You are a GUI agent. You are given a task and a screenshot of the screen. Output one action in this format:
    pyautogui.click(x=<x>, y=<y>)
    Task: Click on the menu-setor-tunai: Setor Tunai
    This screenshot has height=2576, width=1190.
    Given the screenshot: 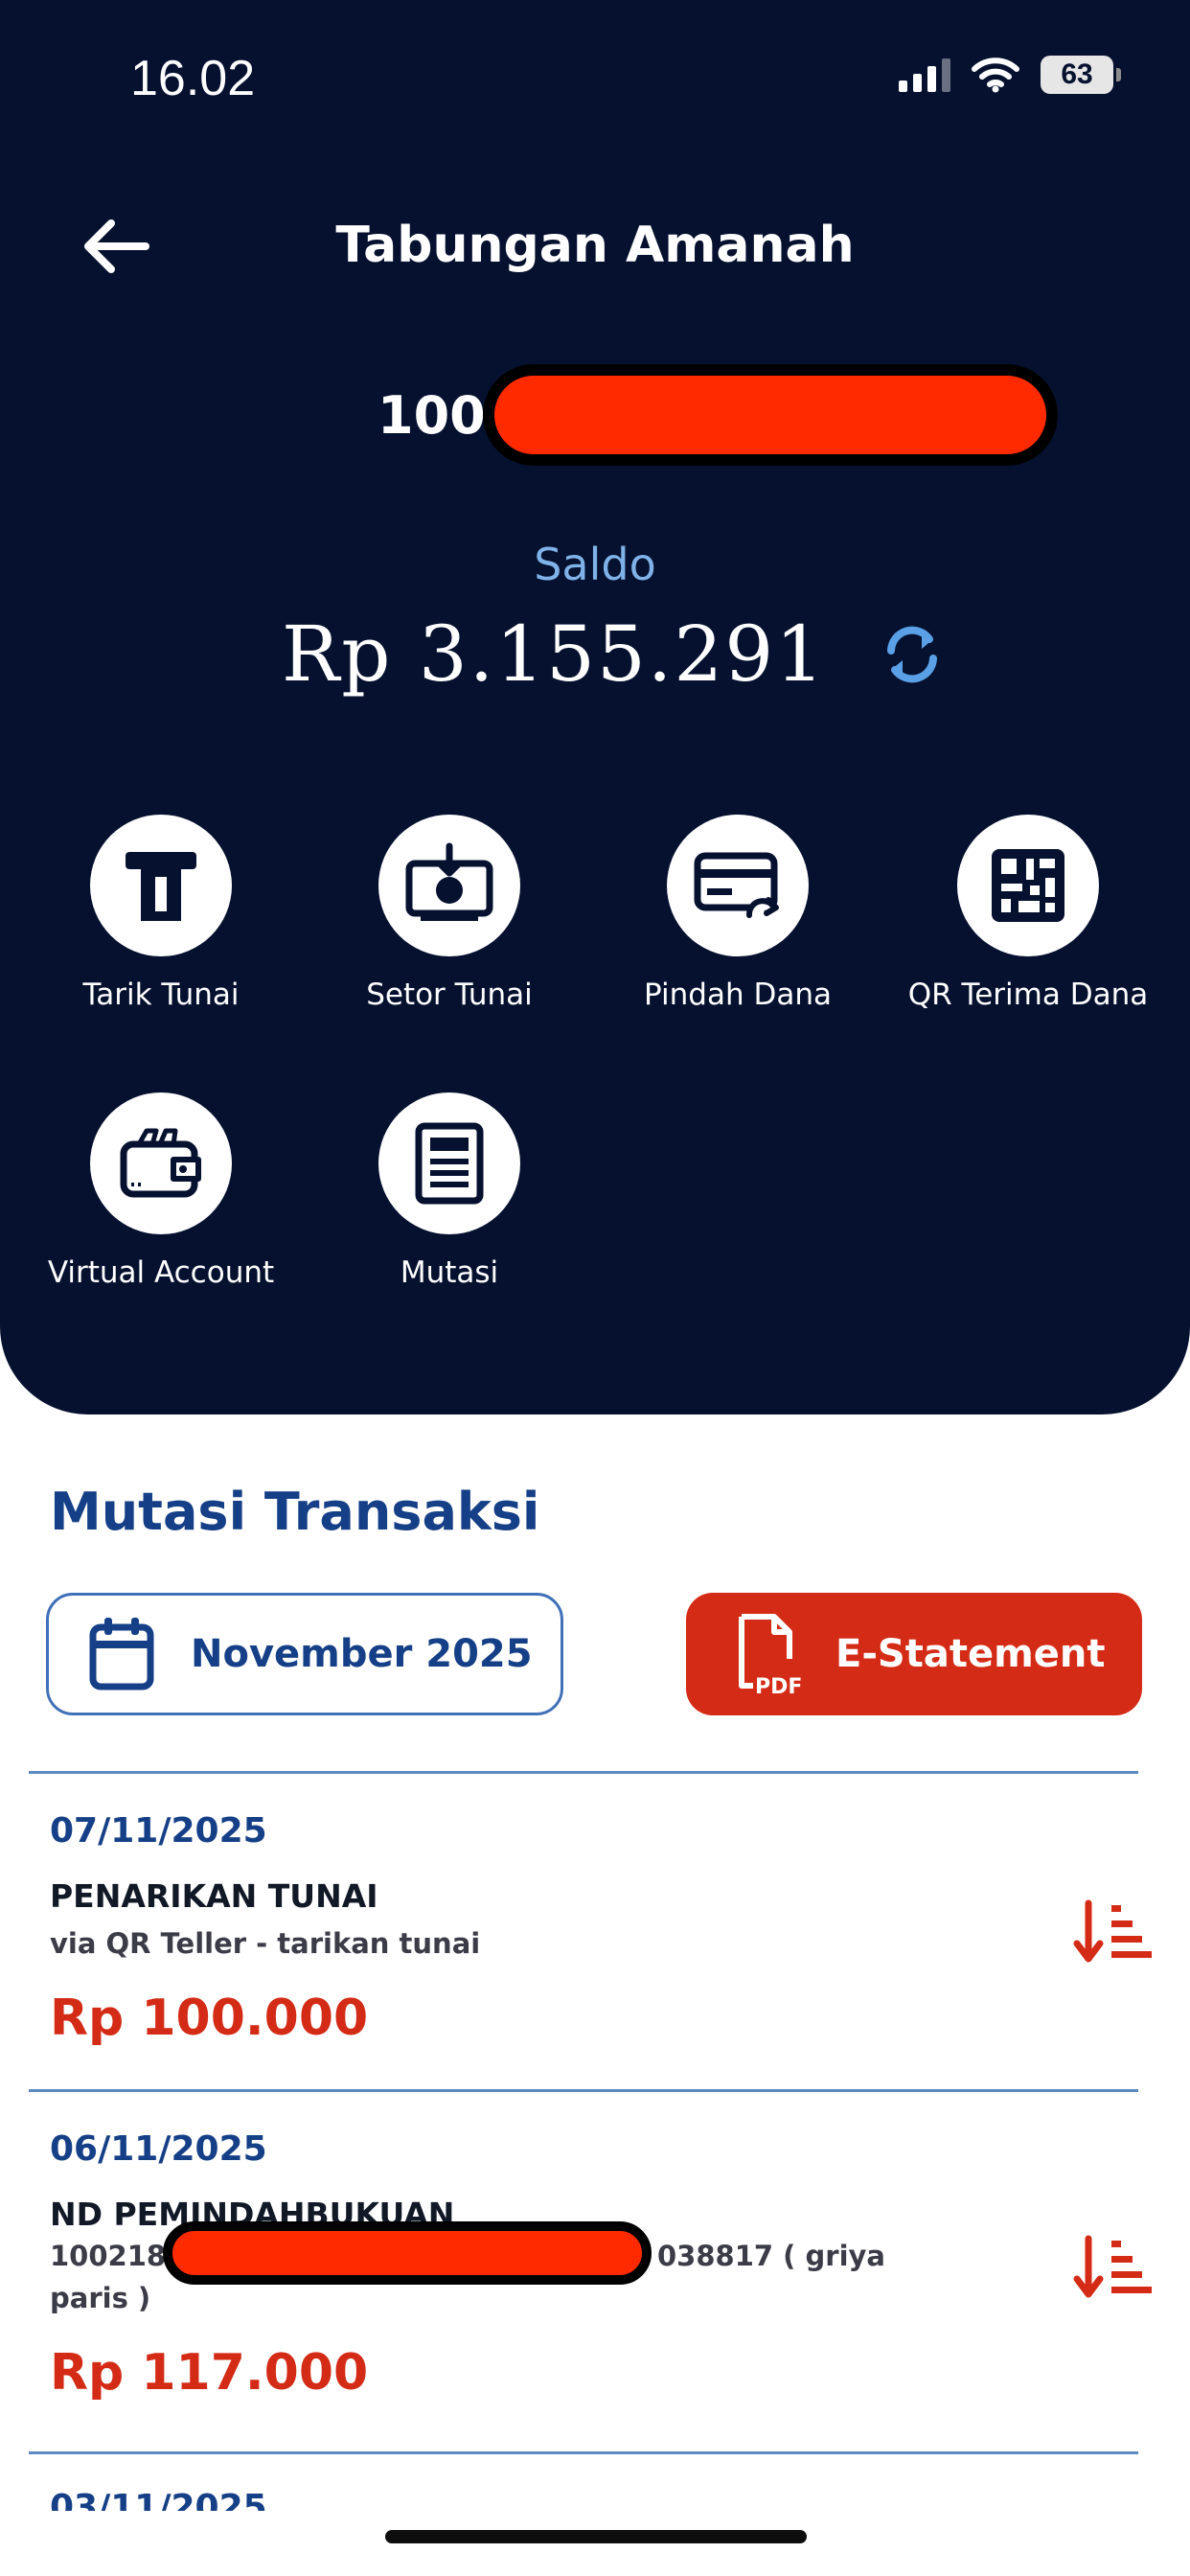 What is the action you would take?
    pyautogui.click(x=450, y=916)
    